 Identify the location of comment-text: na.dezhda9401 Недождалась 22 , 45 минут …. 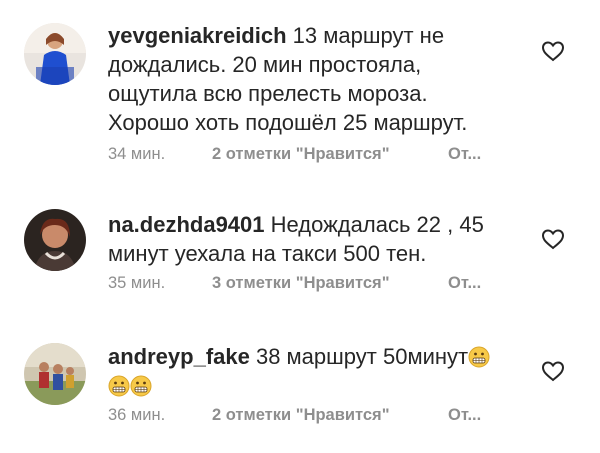
(308, 239).